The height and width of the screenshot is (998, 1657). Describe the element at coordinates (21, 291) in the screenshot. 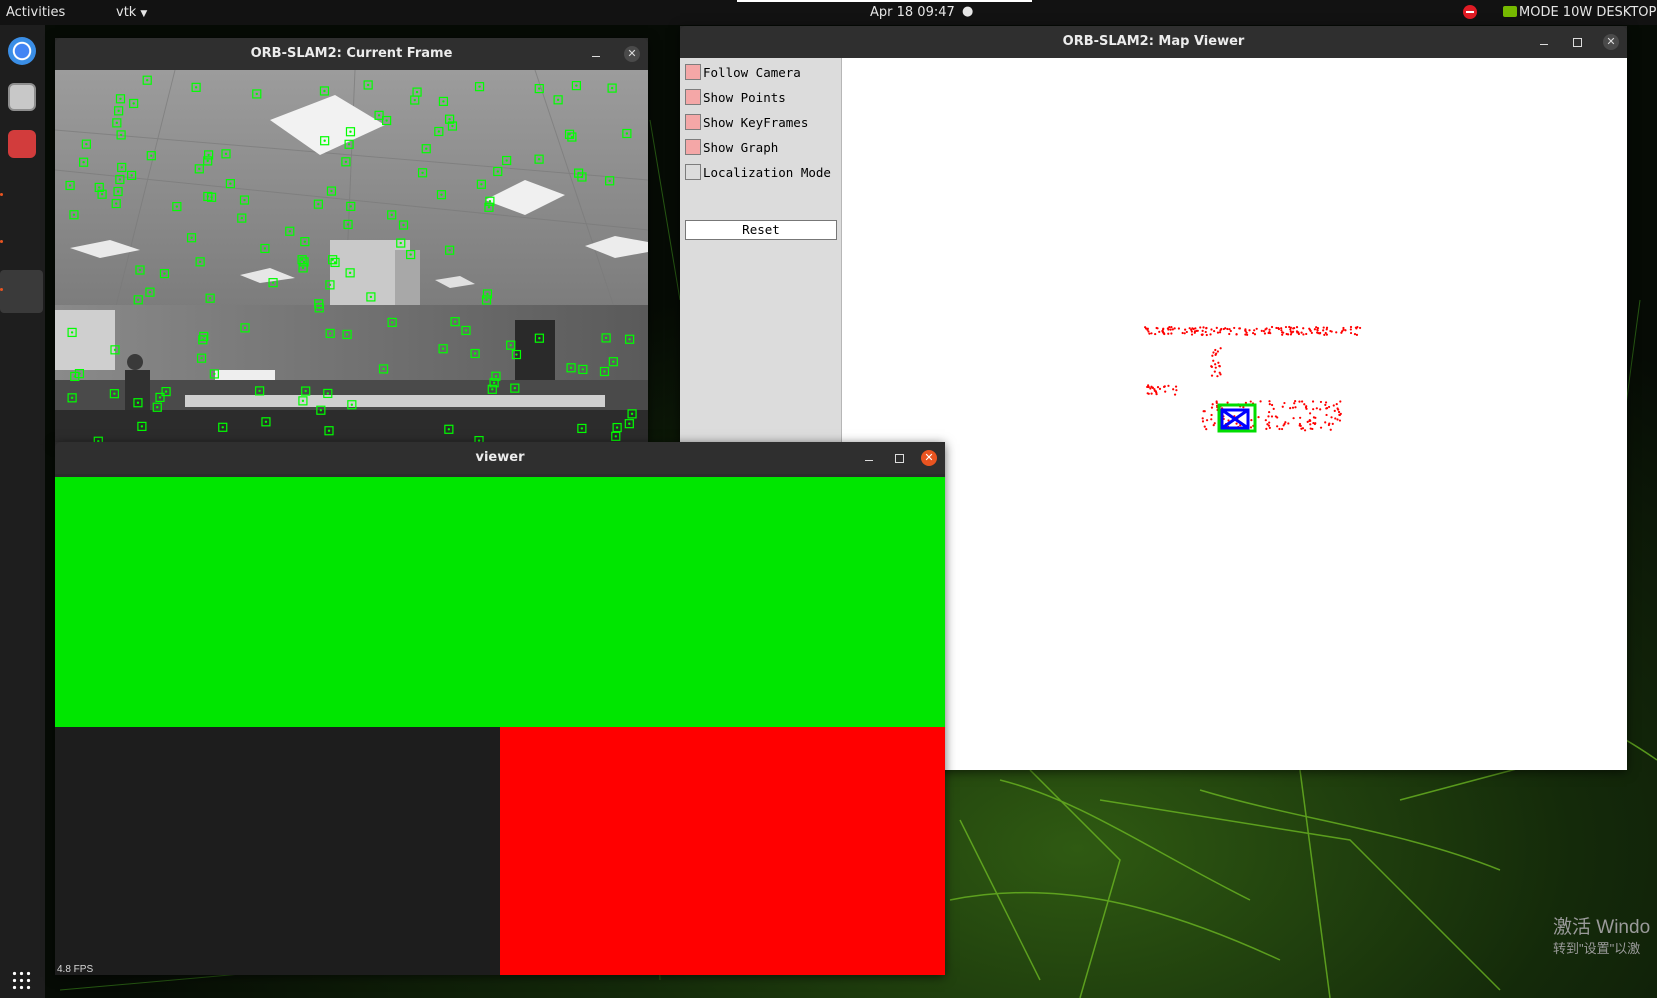

I see `active-app-slot` at that location.